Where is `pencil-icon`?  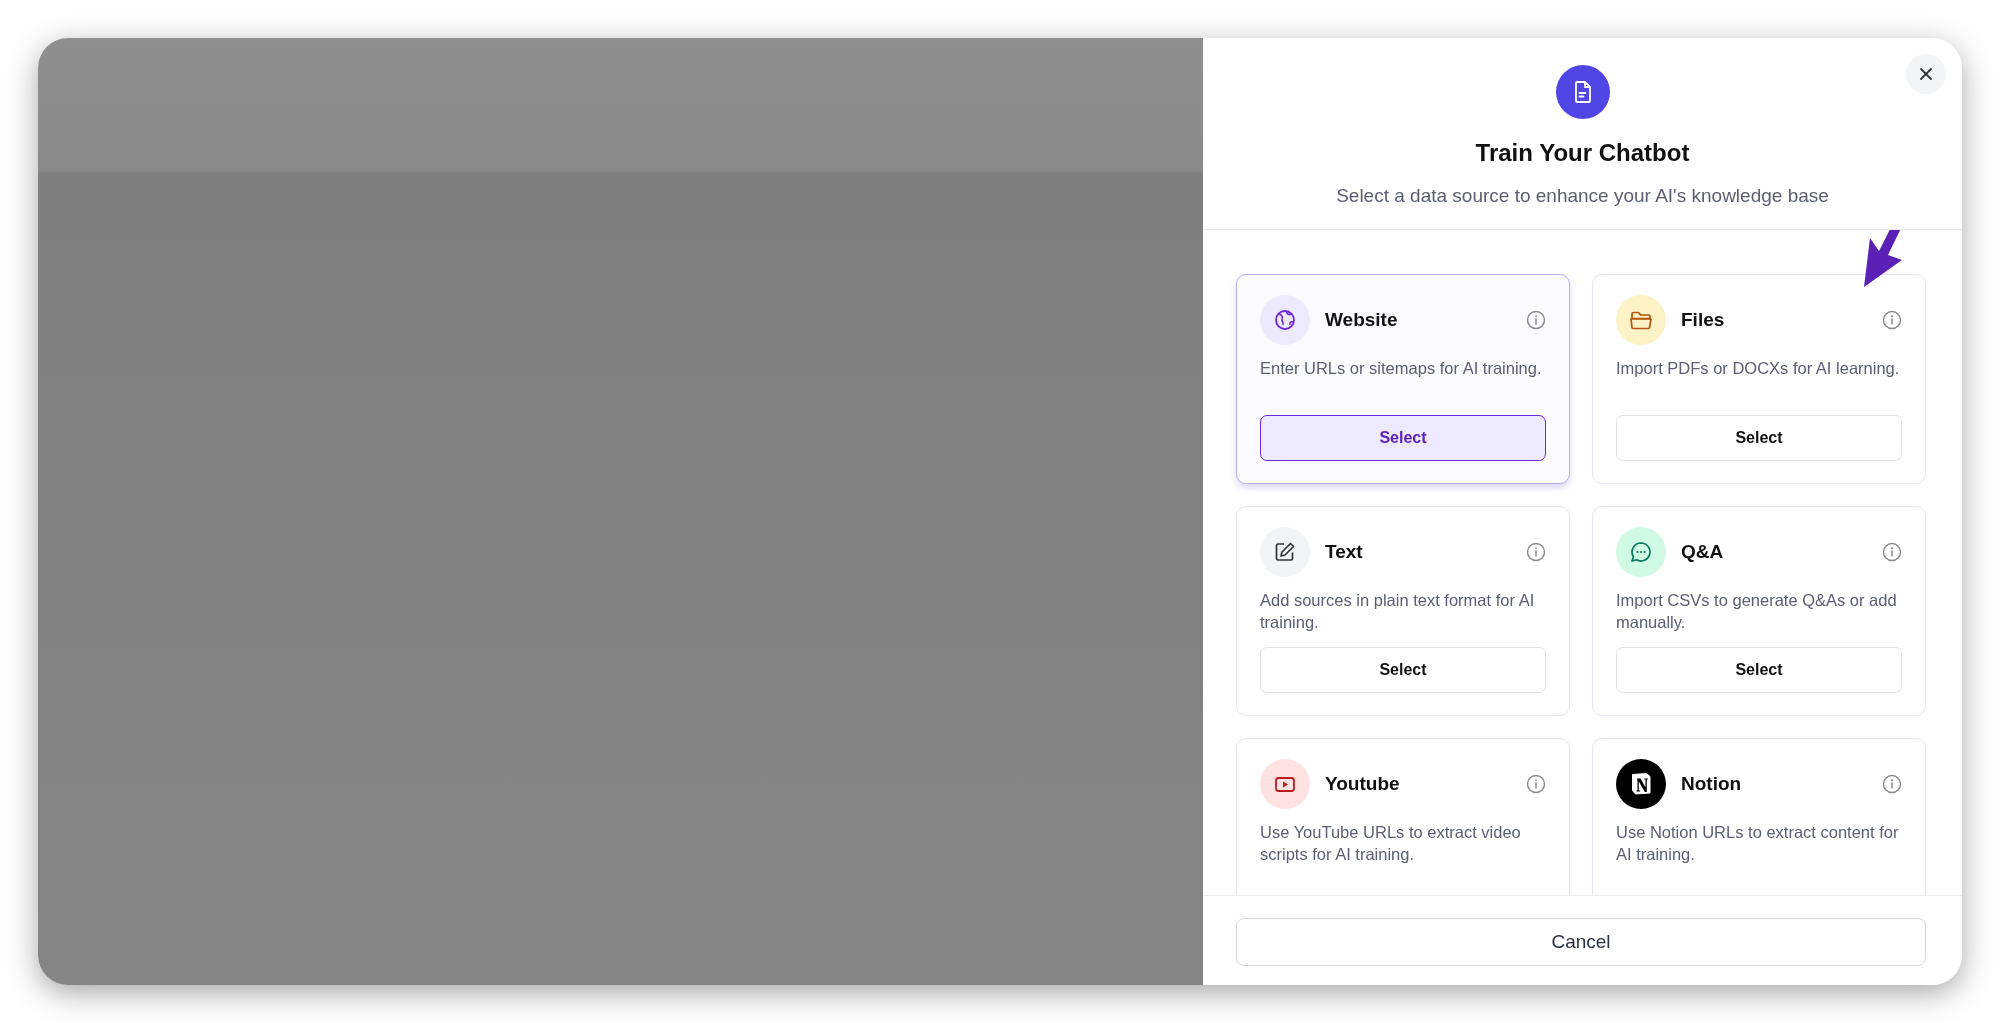
pencil-icon is located at coordinates (1285, 552).